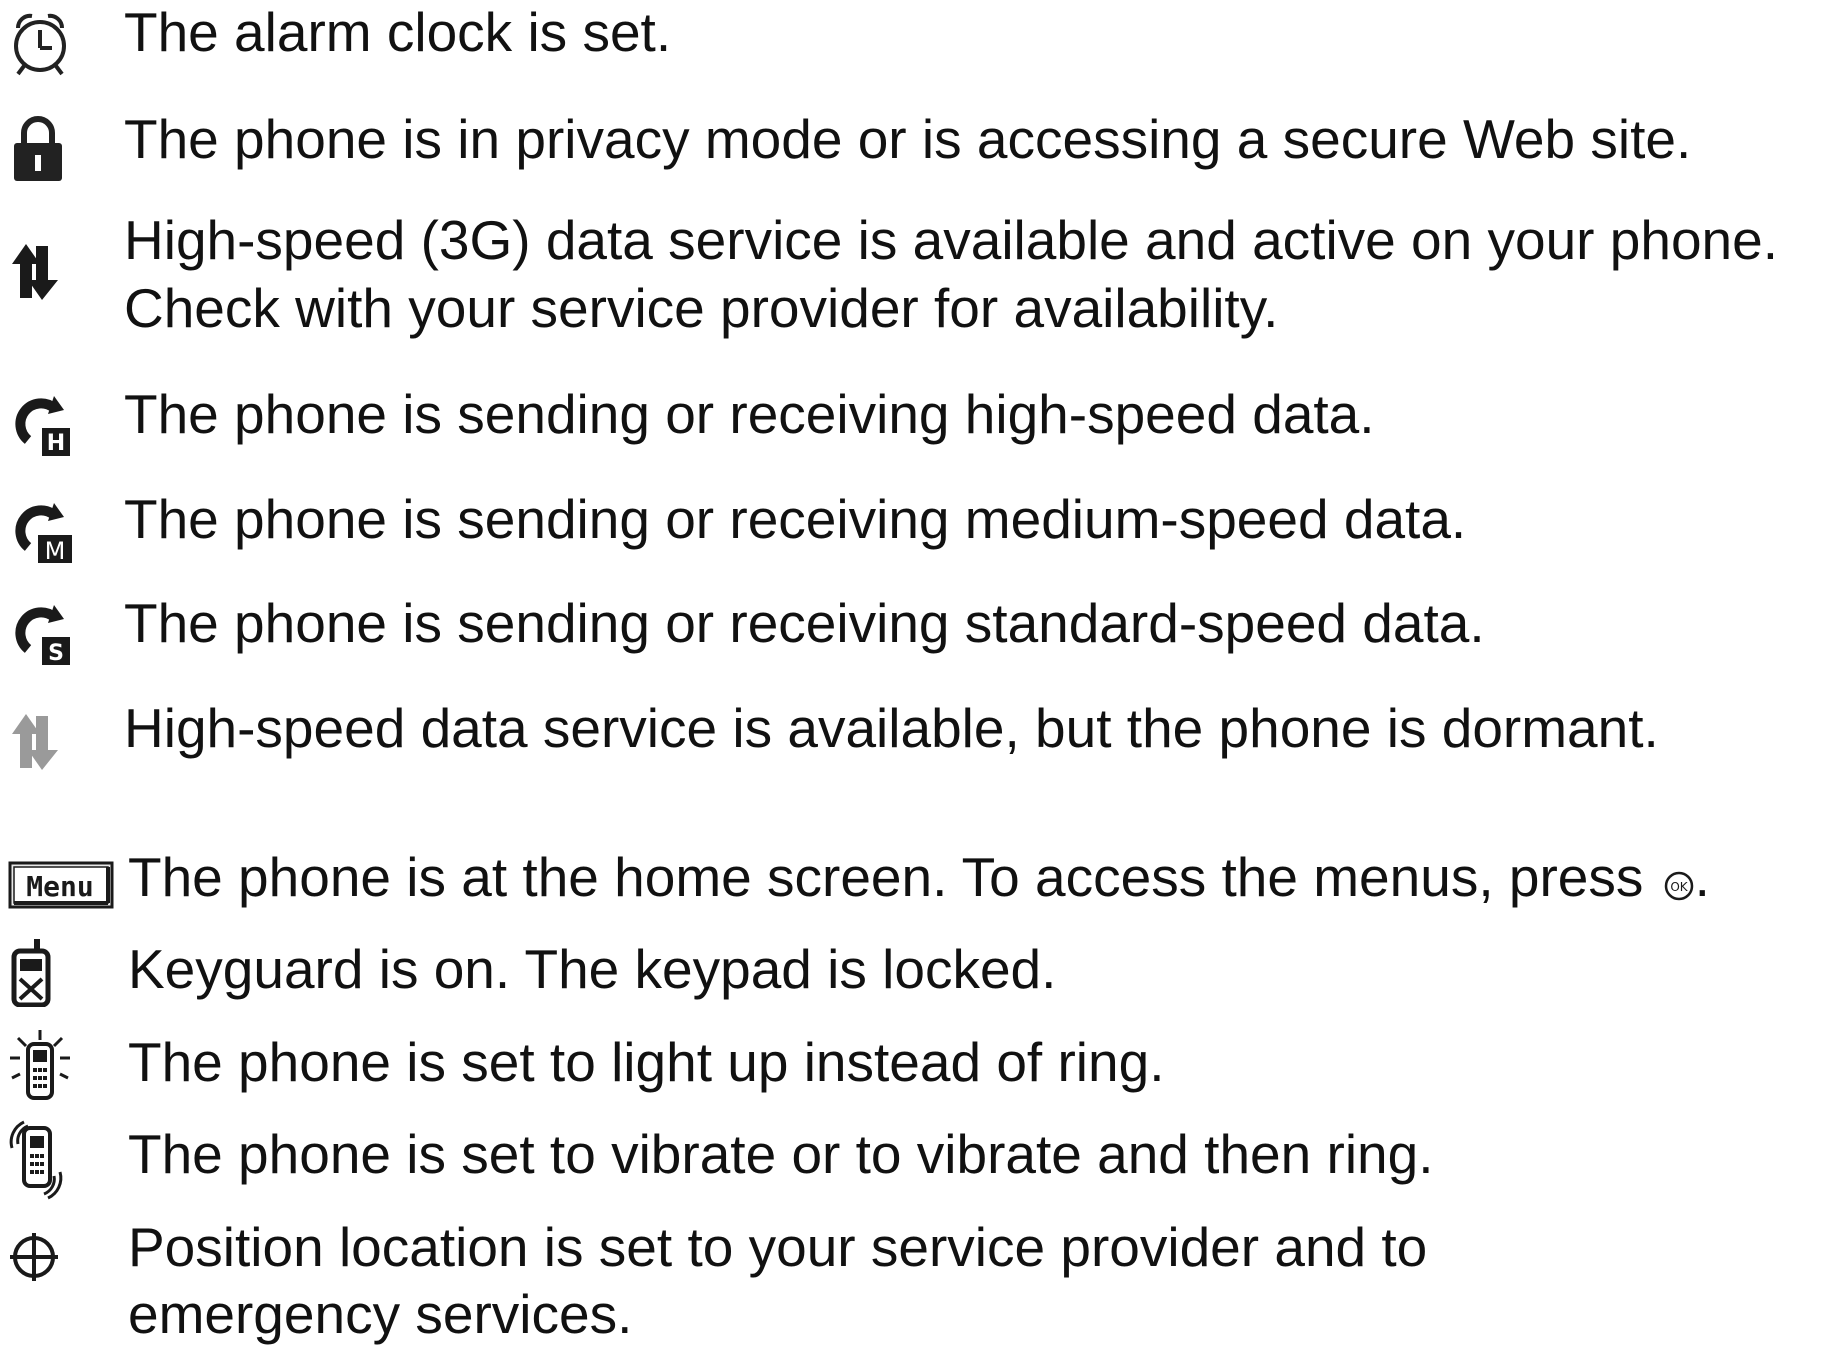 Image resolution: width=1822 pixels, height=1348 pixels. I want to click on speed-badge: H, so click(56, 443).